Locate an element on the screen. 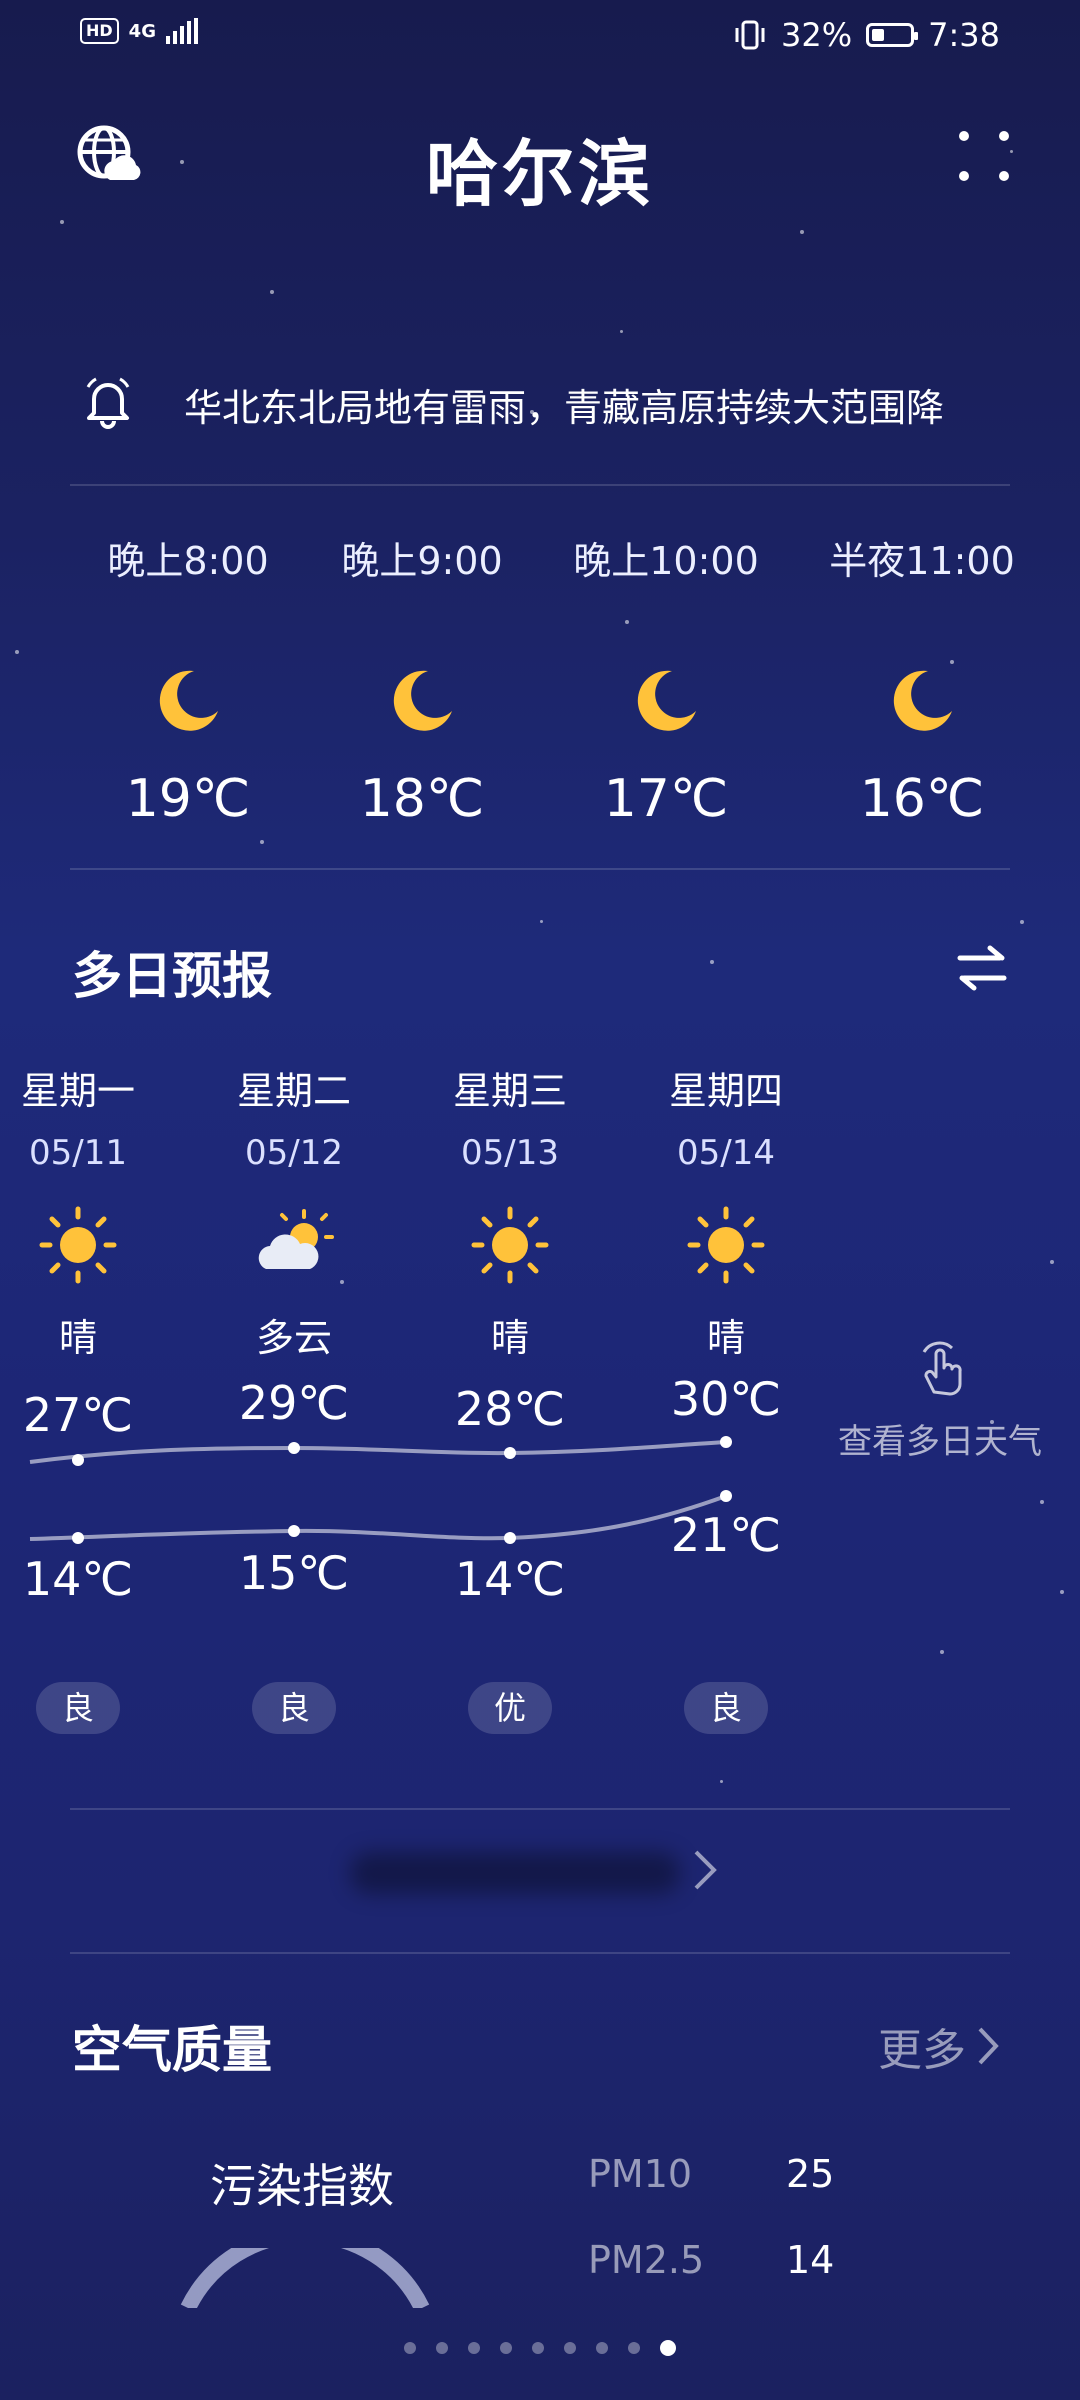 This screenshot has width=1080, height=2400. low-temp: 15℃ is located at coordinates (294, 1573).